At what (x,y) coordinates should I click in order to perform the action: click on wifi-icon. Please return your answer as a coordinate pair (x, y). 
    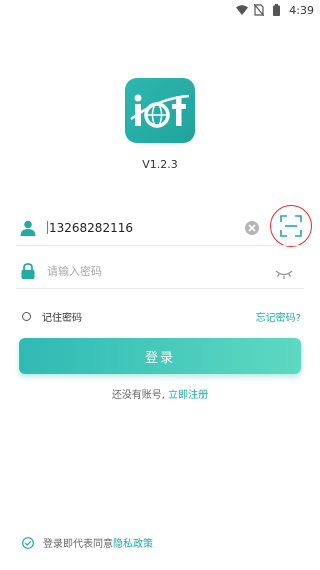
    Looking at the image, I should click on (242, 10).